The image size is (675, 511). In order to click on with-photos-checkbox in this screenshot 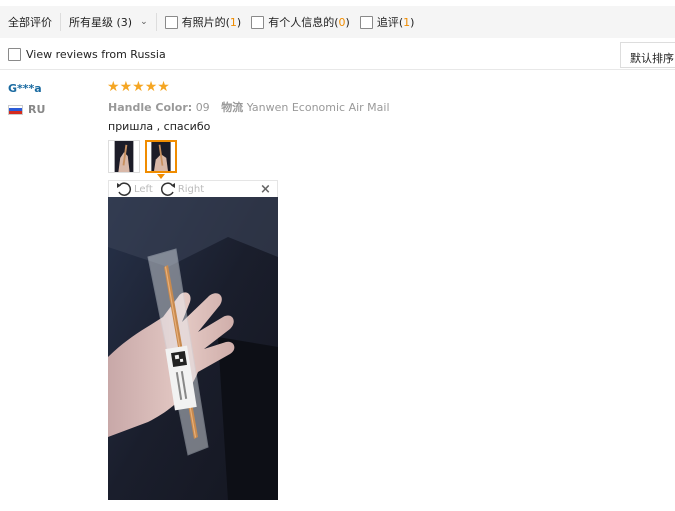, I will do `click(171, 22)`.